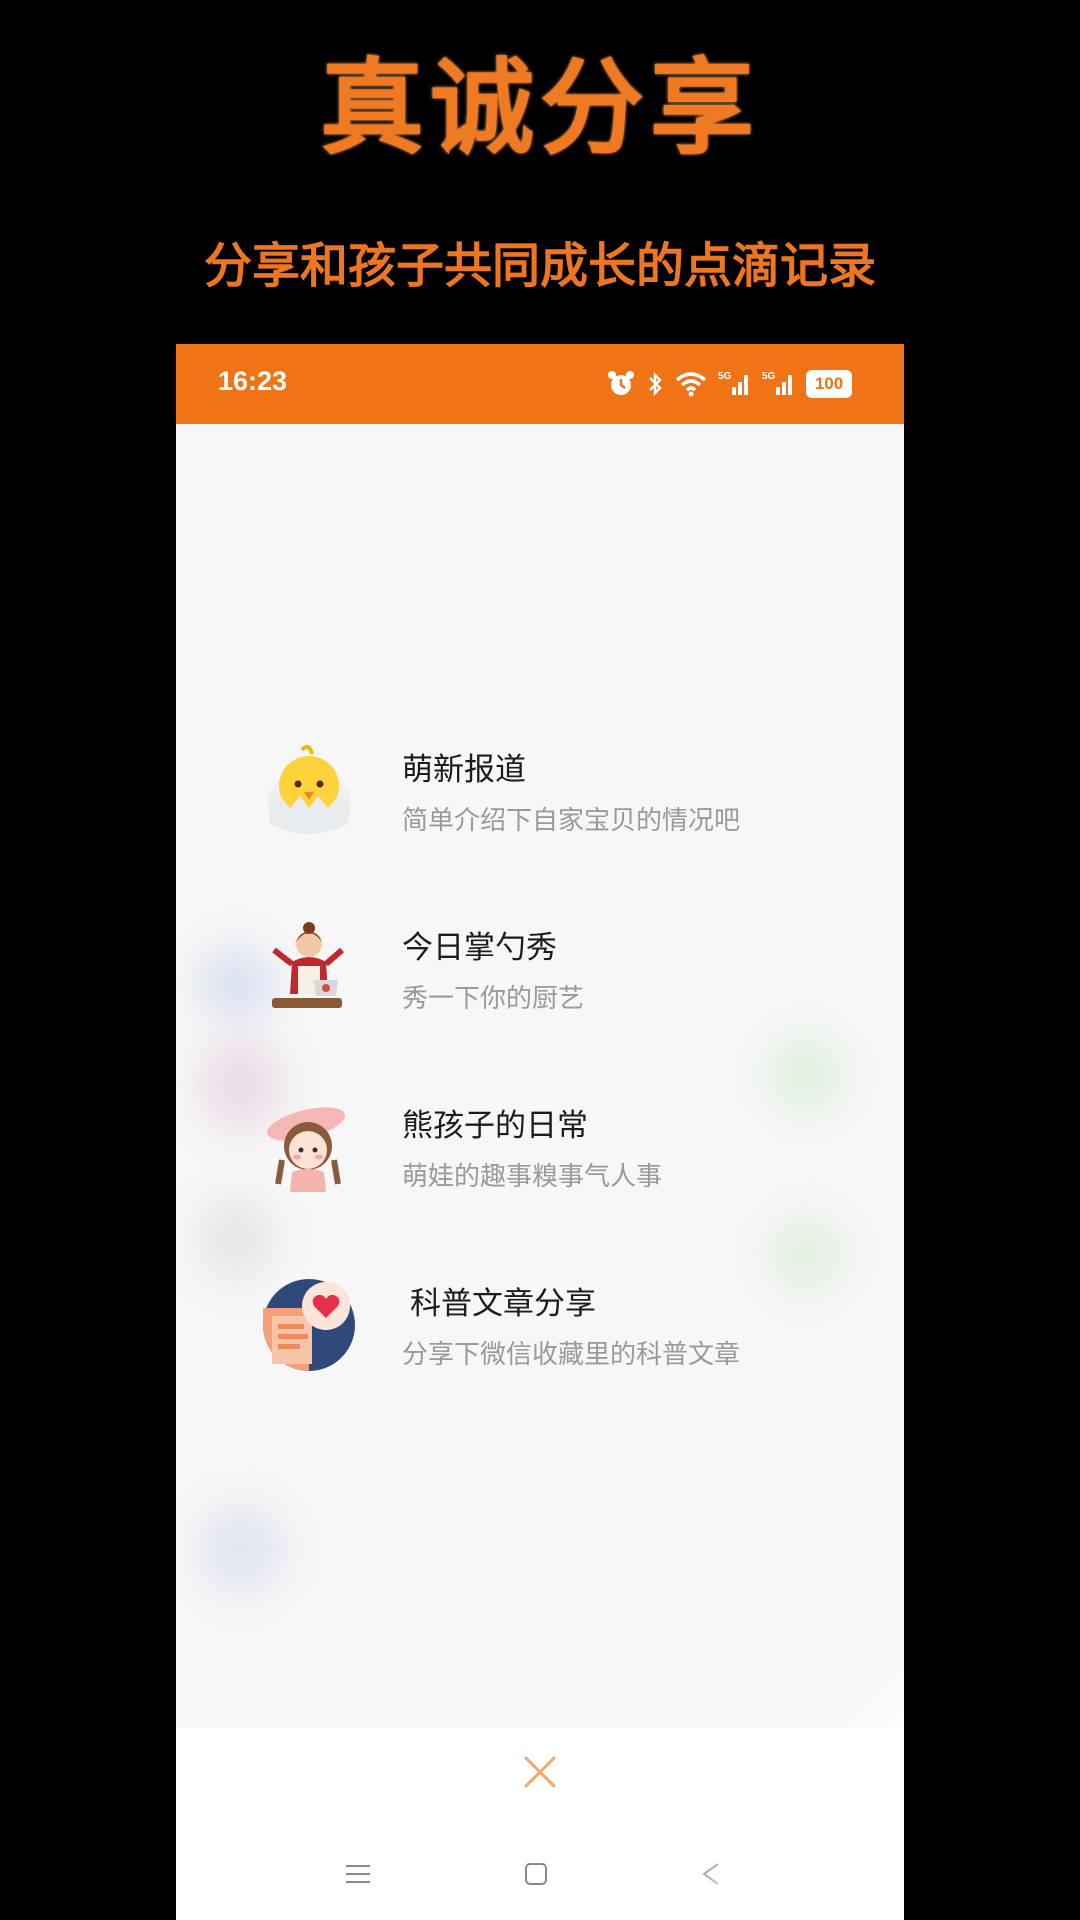 This screenshot has height=1920, width=1080. Describe the element at coordinates (540, 1772) in the screenshot. I see `close-button` at that location.